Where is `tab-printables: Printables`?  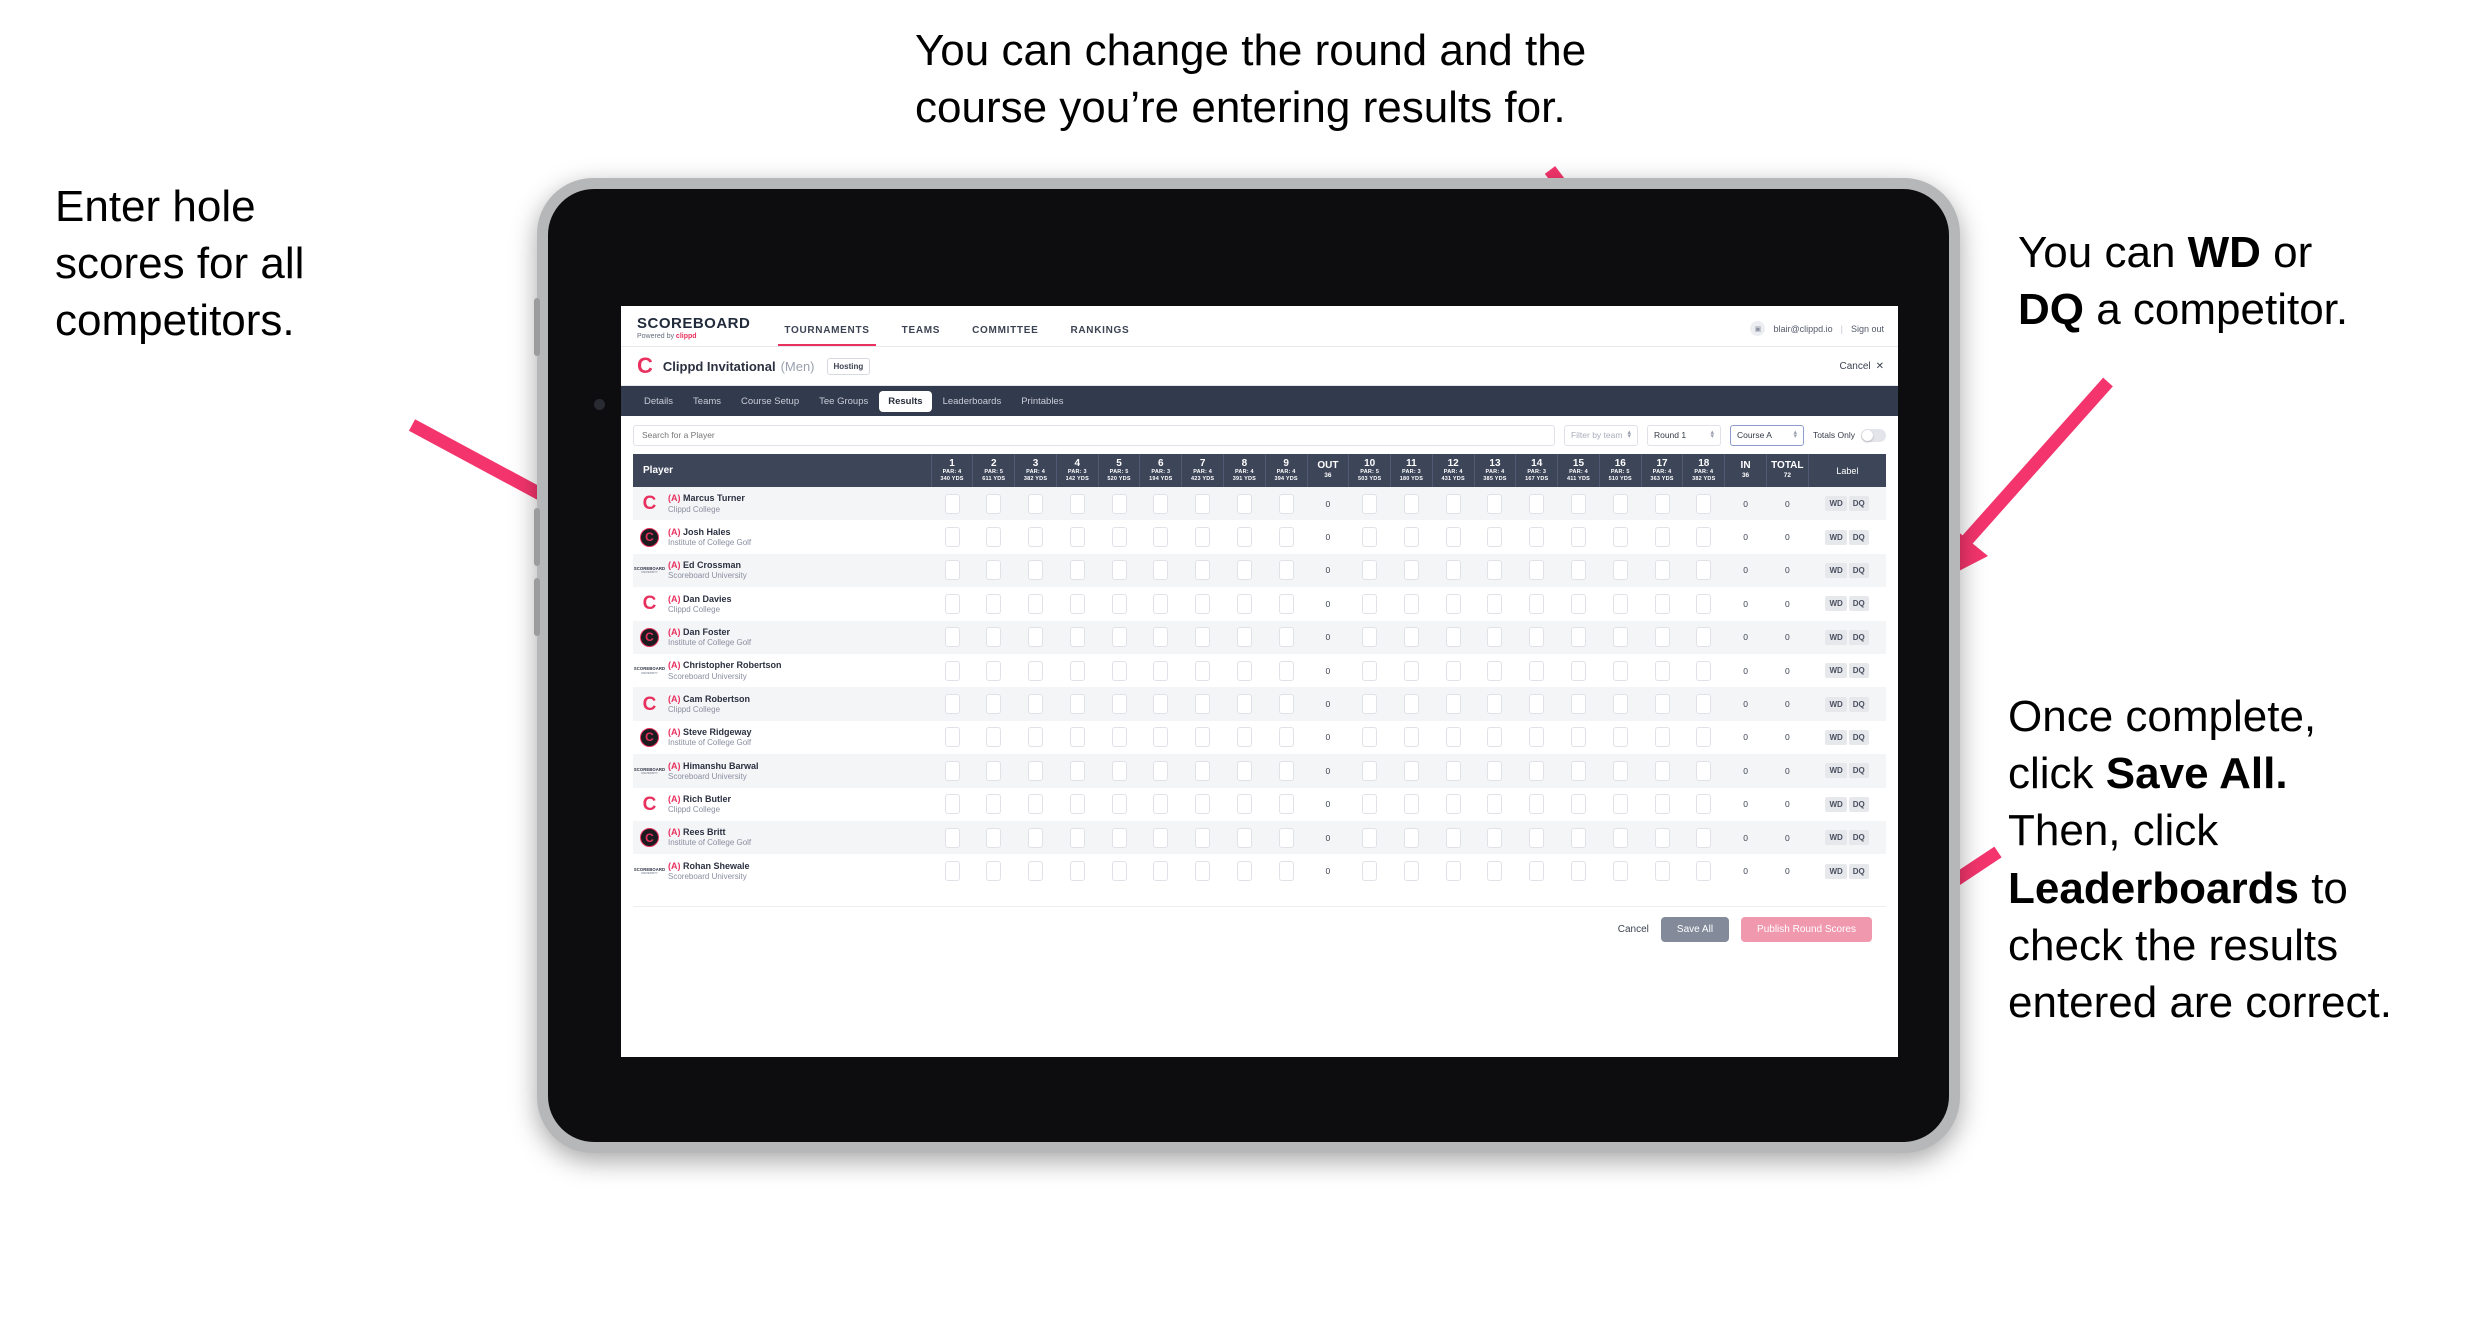
tab-printables: Printables is located at coordinates (1042, 401).